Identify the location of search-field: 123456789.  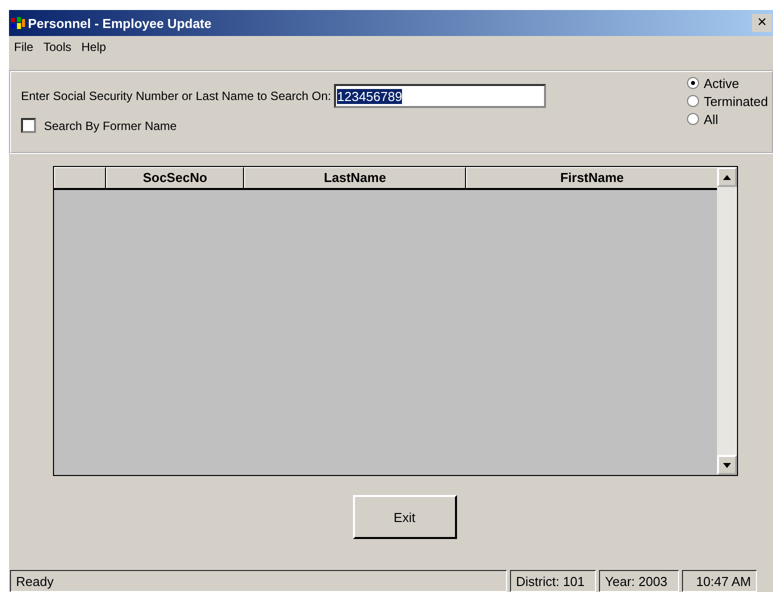
(440, 96).